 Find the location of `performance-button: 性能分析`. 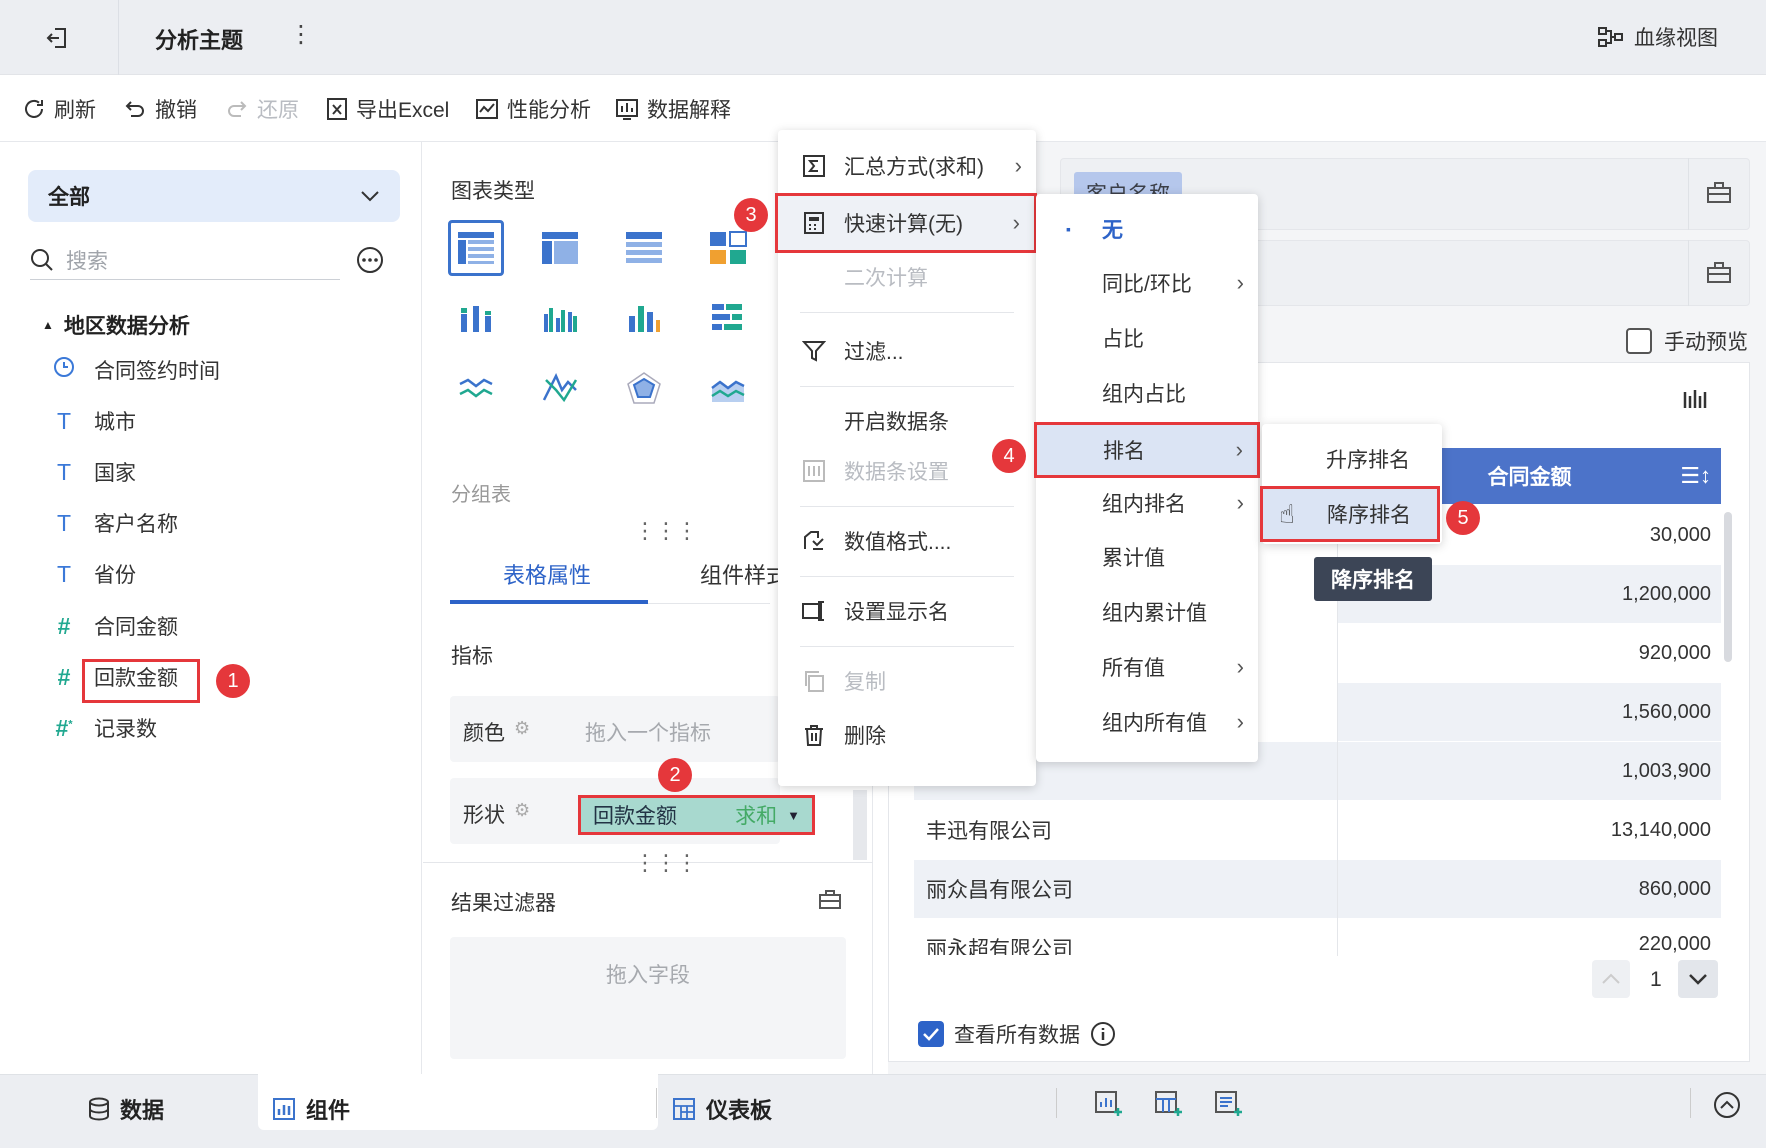

performance-button: 性能分析 is located at coordinates (533, 109).